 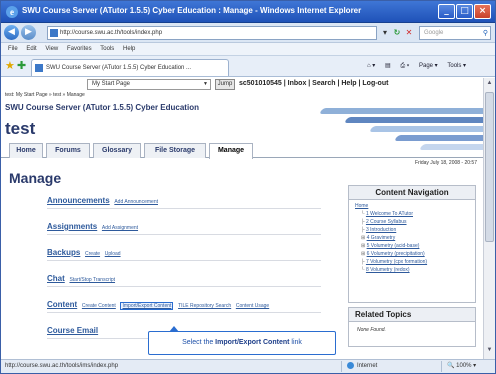 What do you see at coordinates (174, 329) in the screenshot?
I see `callout-pointer` at bounding box center [174, 329].